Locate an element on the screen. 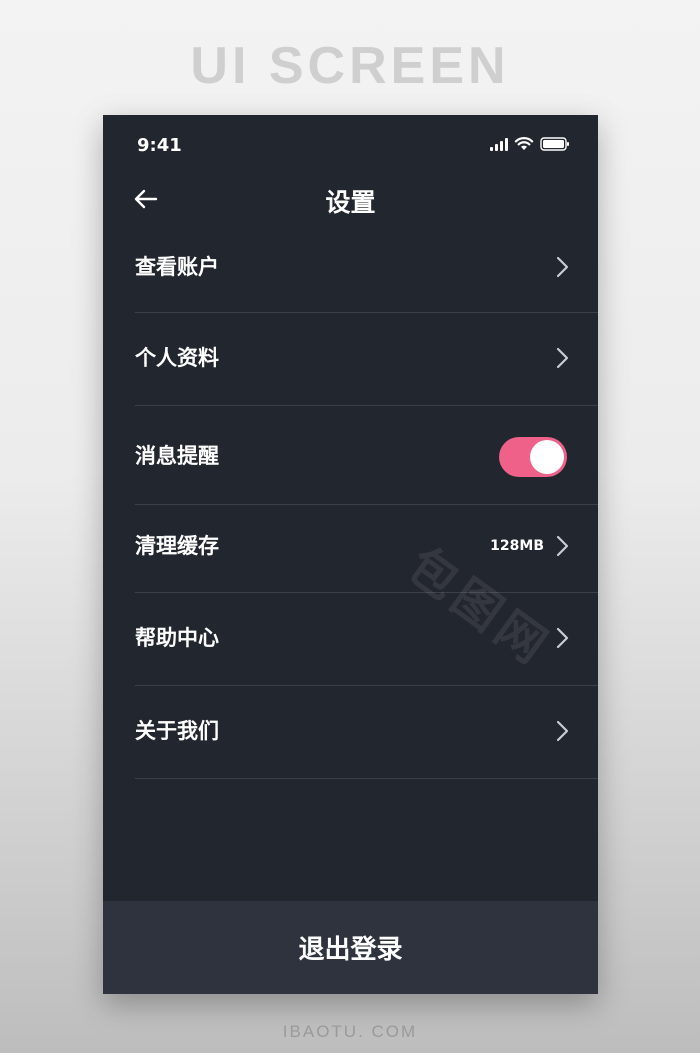 The height and width of the screenshot is (1053, 700). wifi-icon is located at coordinates (524, 143).